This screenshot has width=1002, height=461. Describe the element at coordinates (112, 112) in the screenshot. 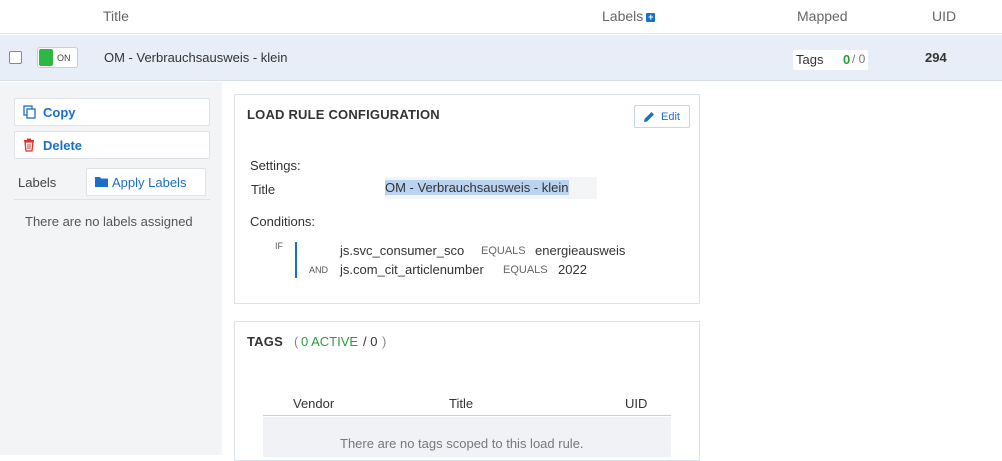

I see `copy-button: Copy` at that location.